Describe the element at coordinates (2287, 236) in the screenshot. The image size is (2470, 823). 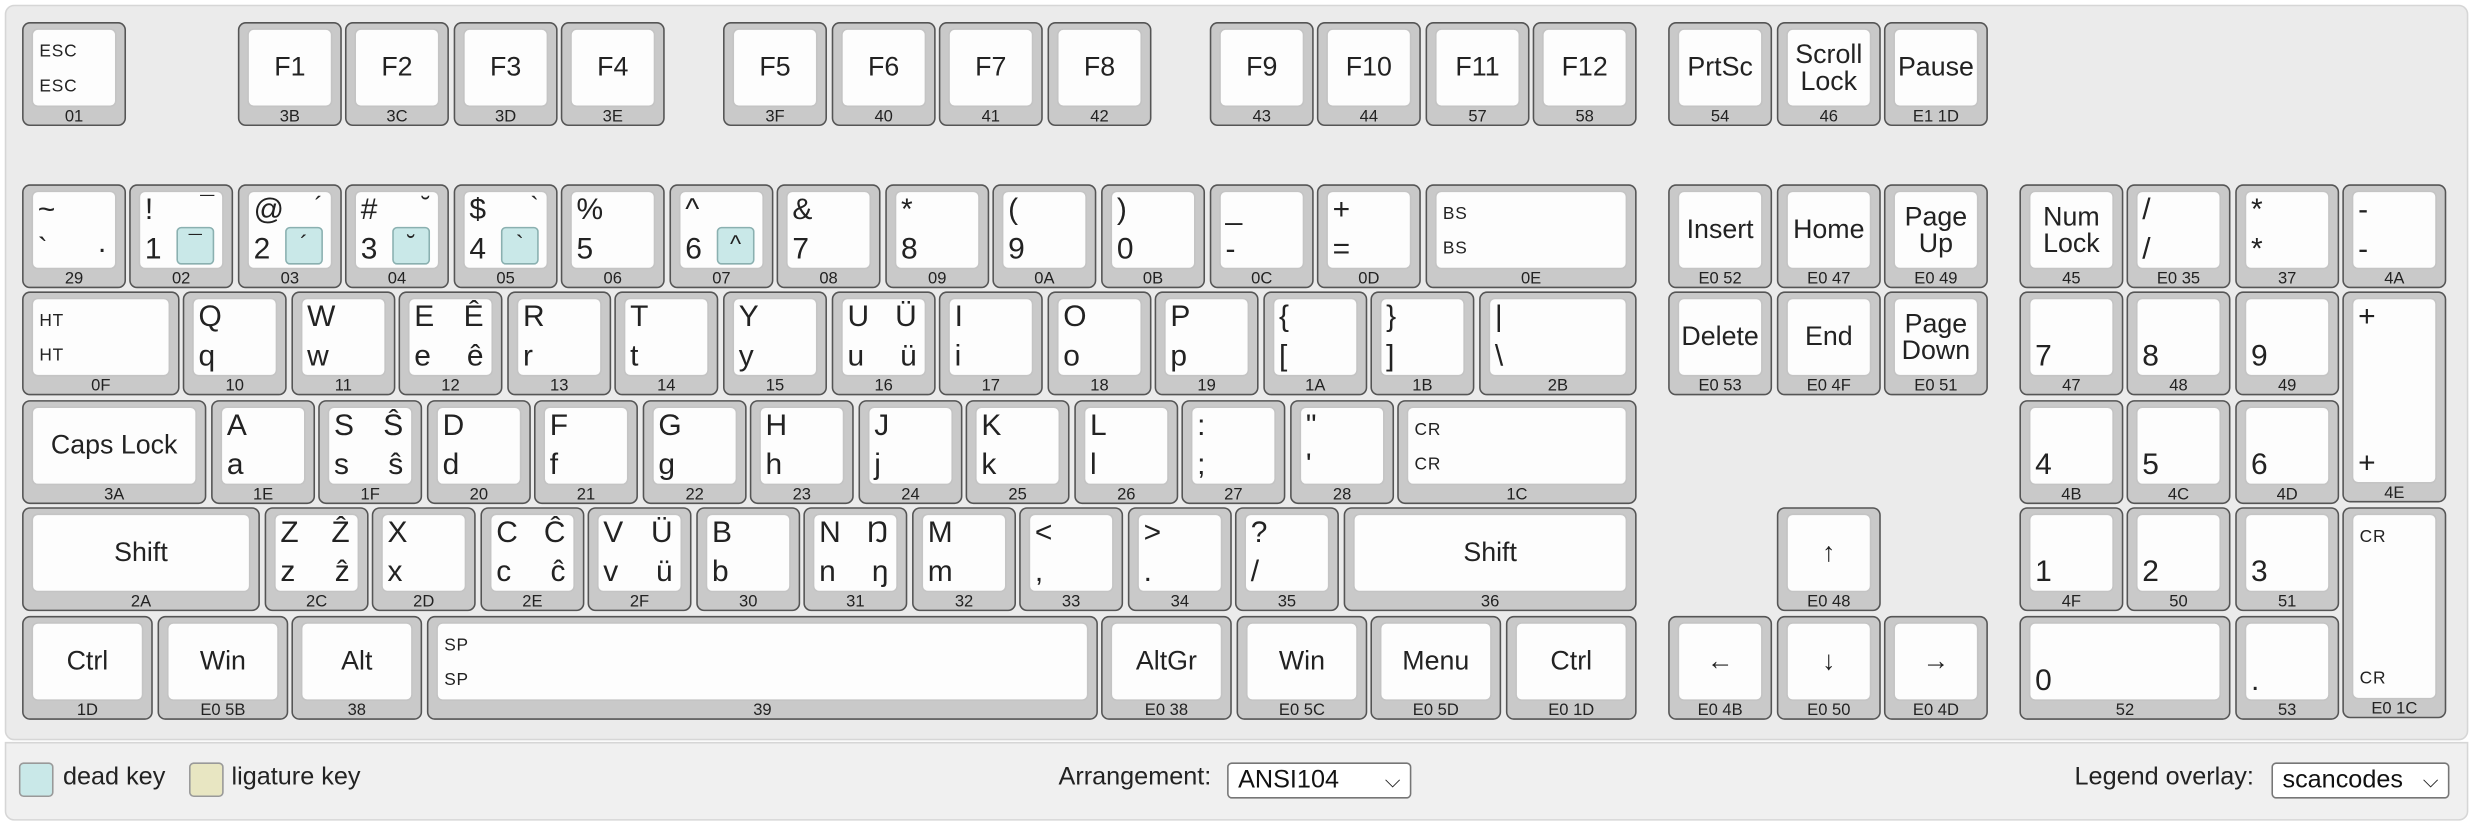
I see `key-kpstar: * * 37` at that location.